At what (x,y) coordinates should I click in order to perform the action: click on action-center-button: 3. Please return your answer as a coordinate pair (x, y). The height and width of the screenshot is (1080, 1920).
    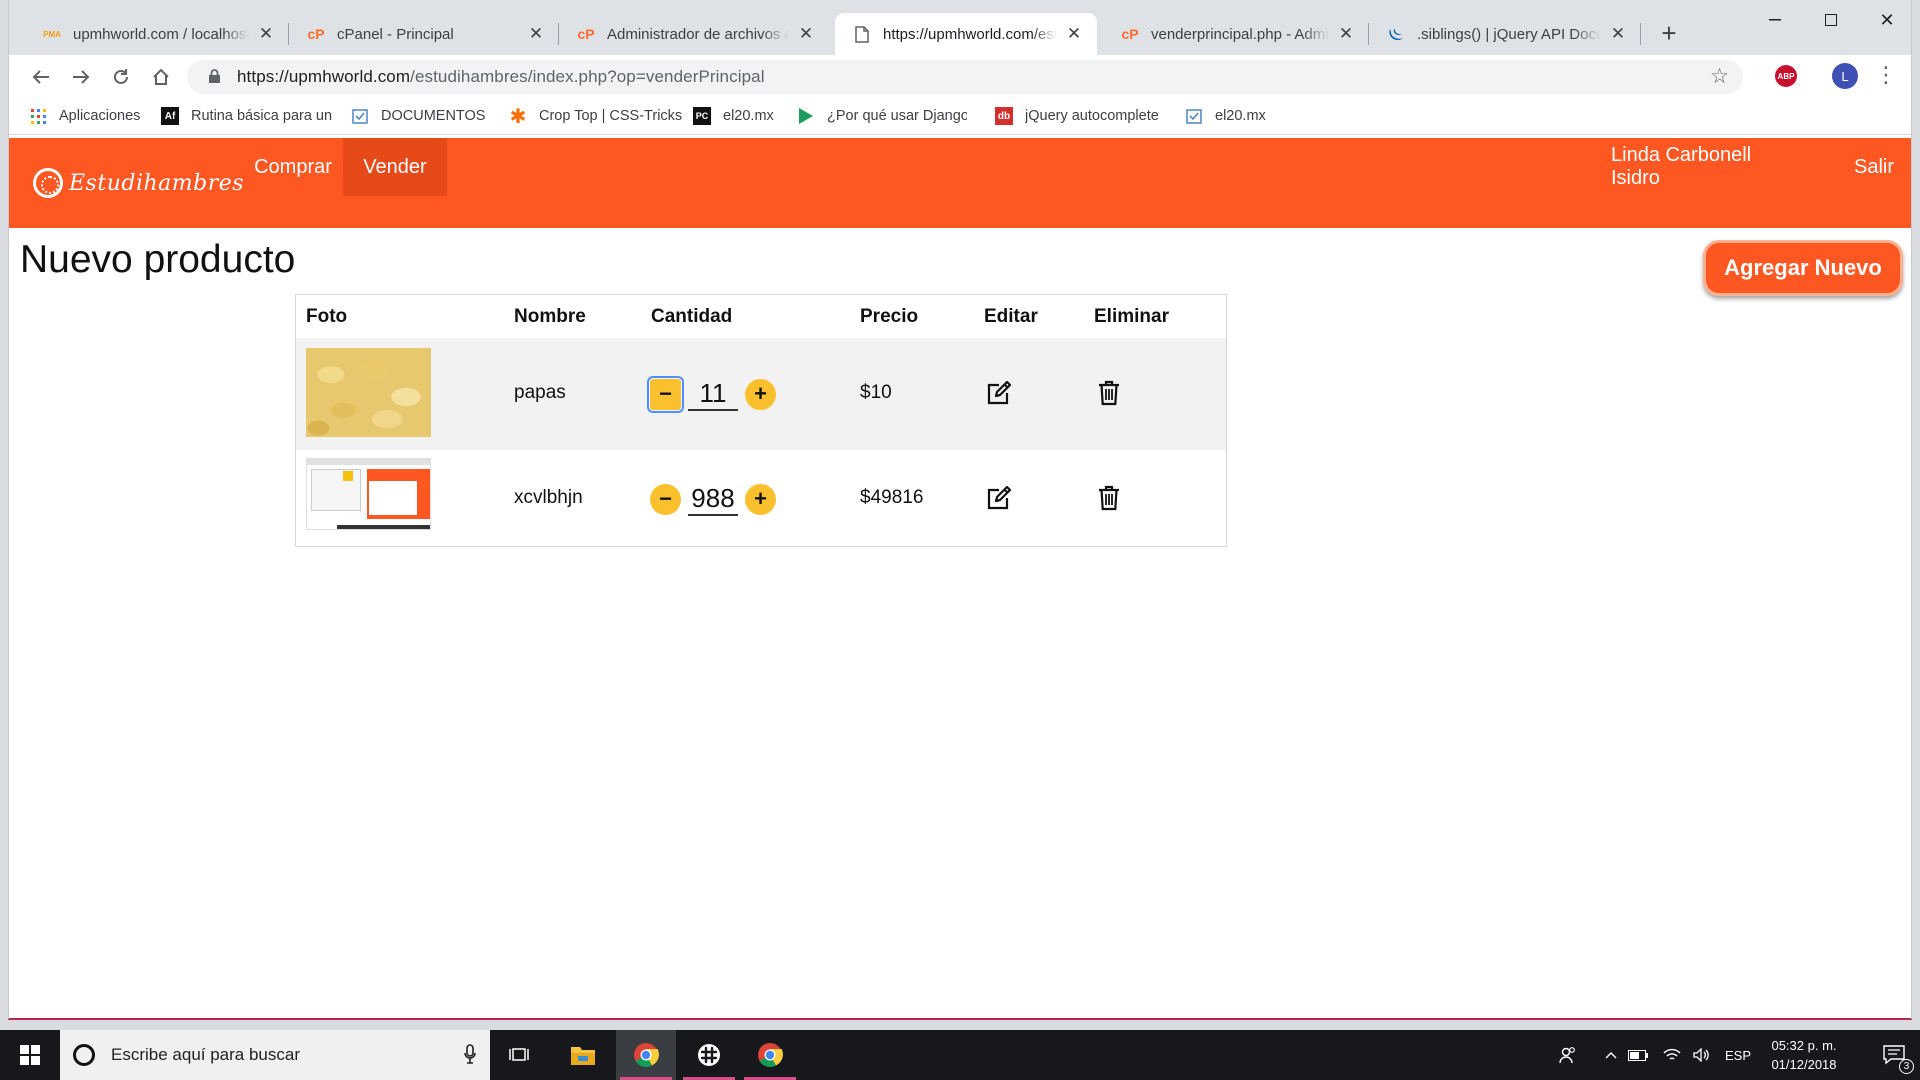
    Looking at the image, I should click on (1894, 1055).